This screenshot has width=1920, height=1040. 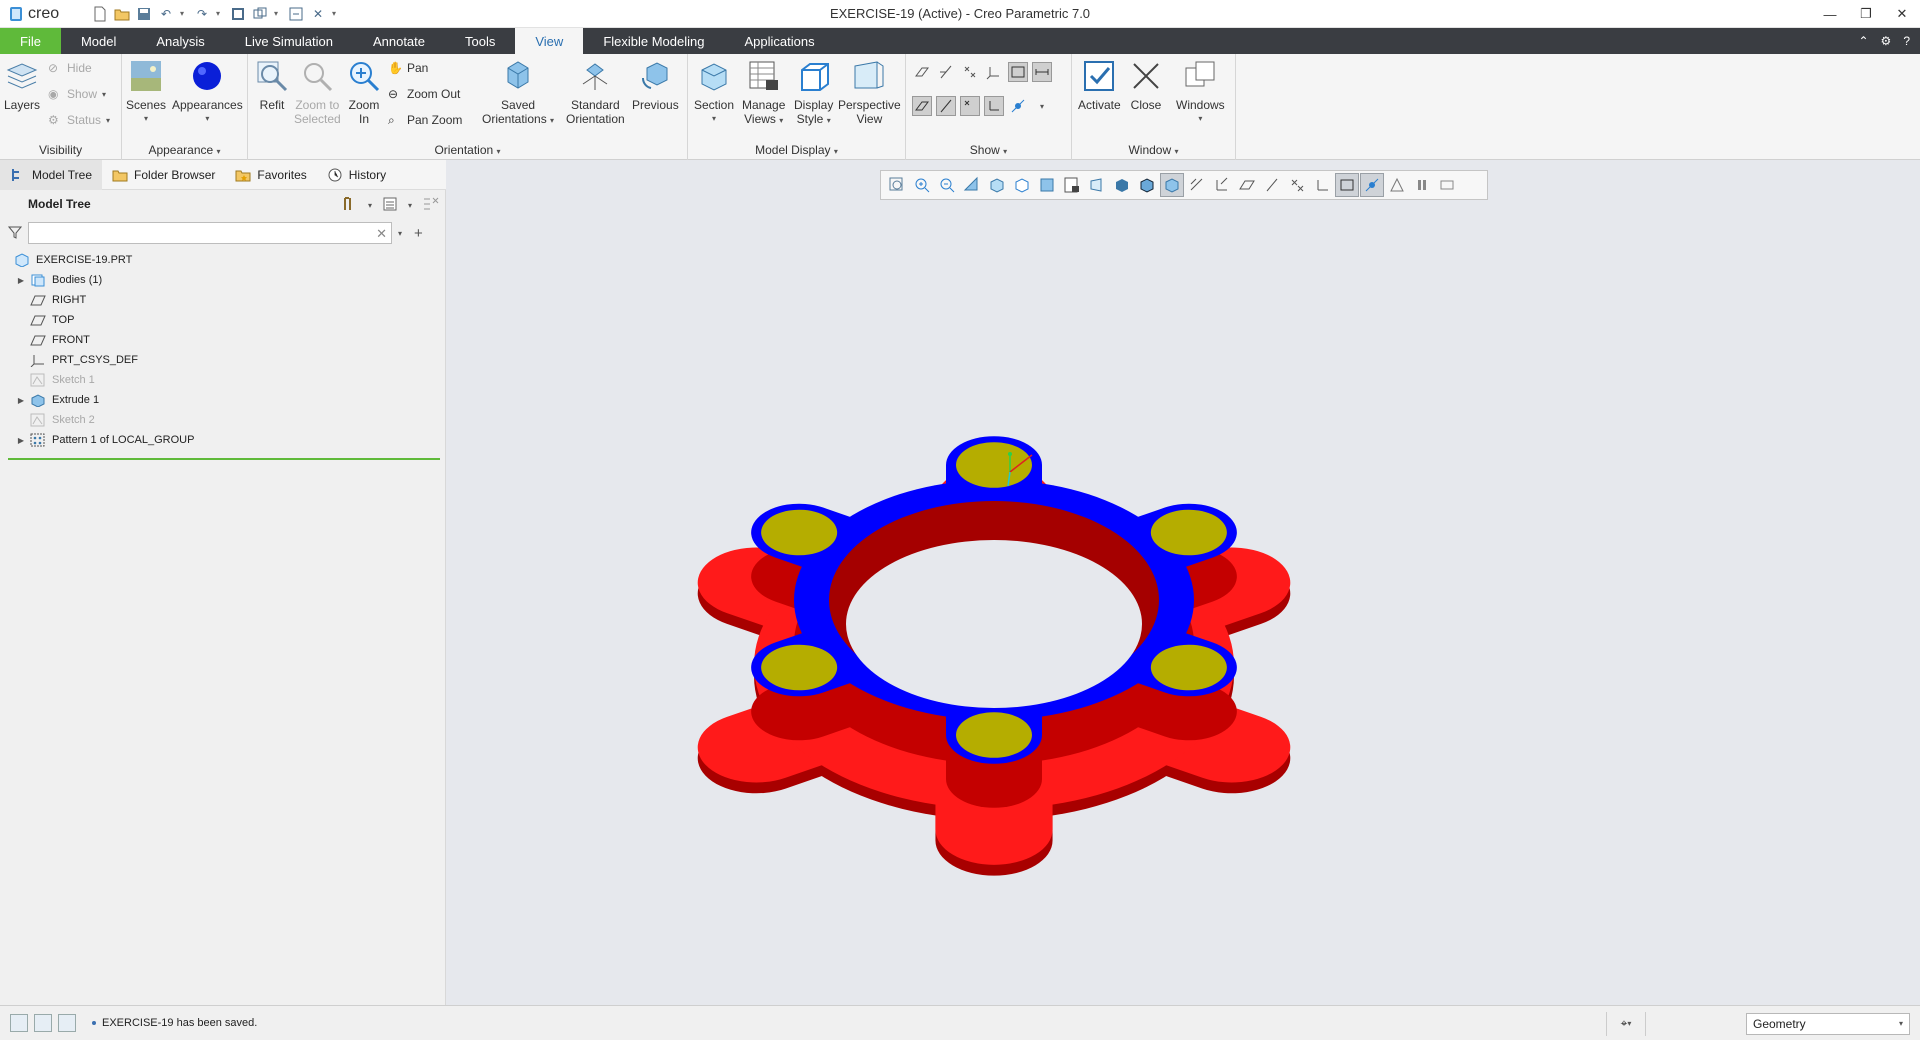 What do you see at coordinates (1866, 14) in the screenshot?
I see `restore-icon: ❐` at bounding box center [1866, 14].